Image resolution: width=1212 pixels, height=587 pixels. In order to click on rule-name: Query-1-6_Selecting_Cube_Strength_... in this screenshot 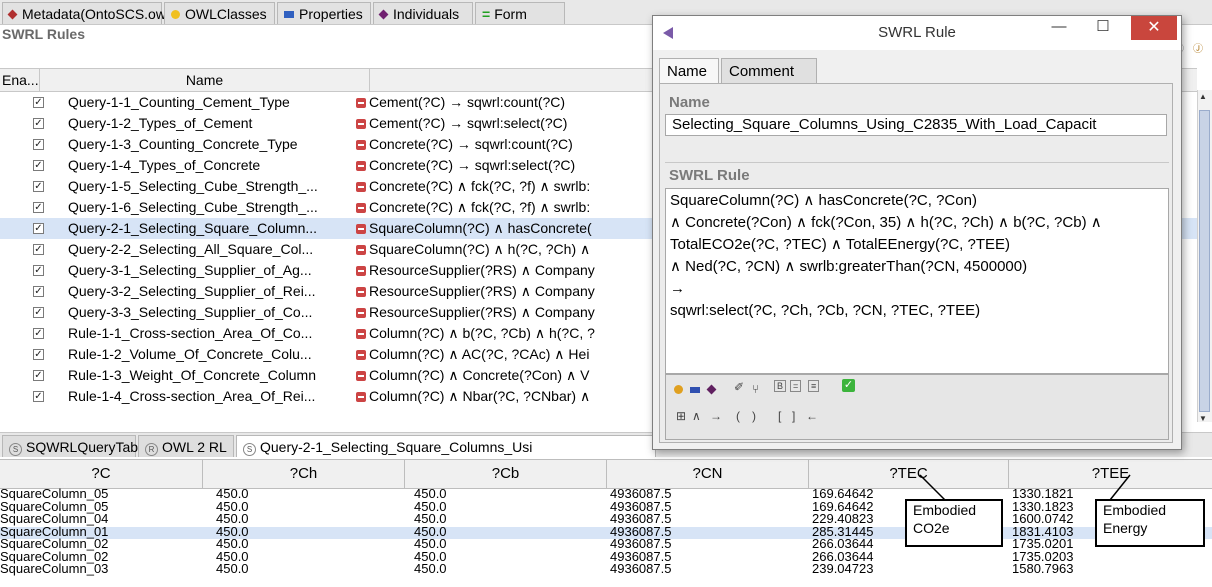, I will do `click(193, 207)`.